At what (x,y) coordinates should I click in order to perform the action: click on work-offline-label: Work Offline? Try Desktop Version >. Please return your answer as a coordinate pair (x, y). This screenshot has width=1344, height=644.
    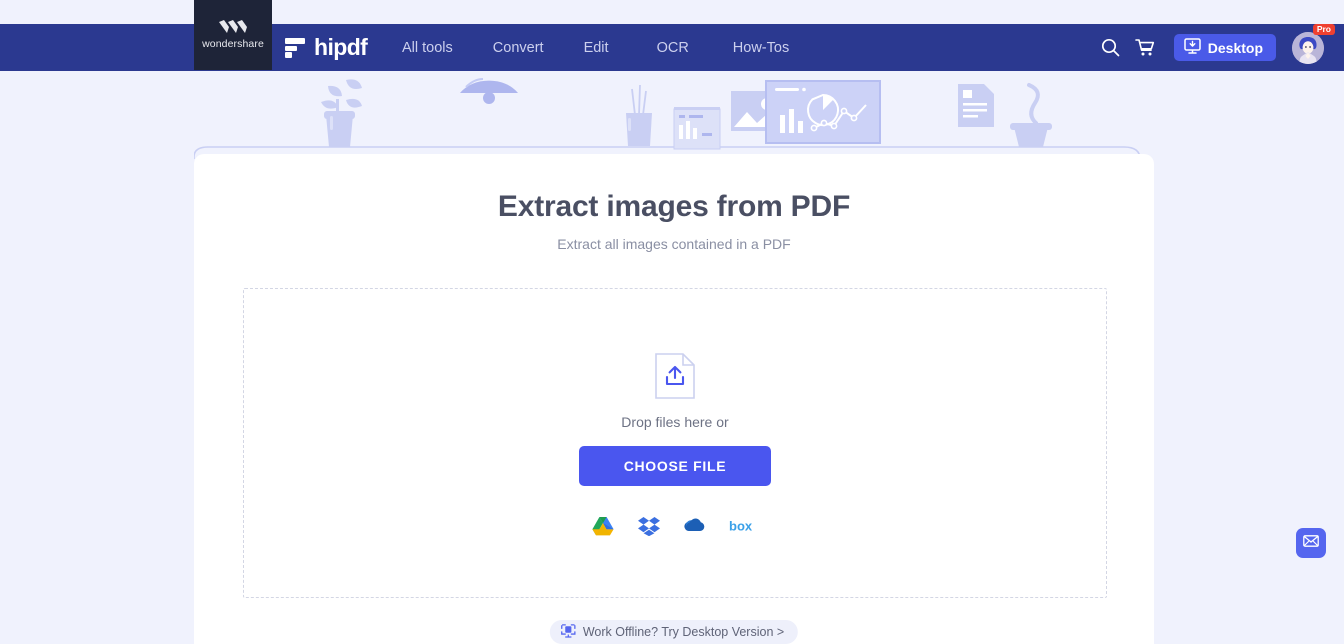
    Looking at the image, I should click on (683, 632).